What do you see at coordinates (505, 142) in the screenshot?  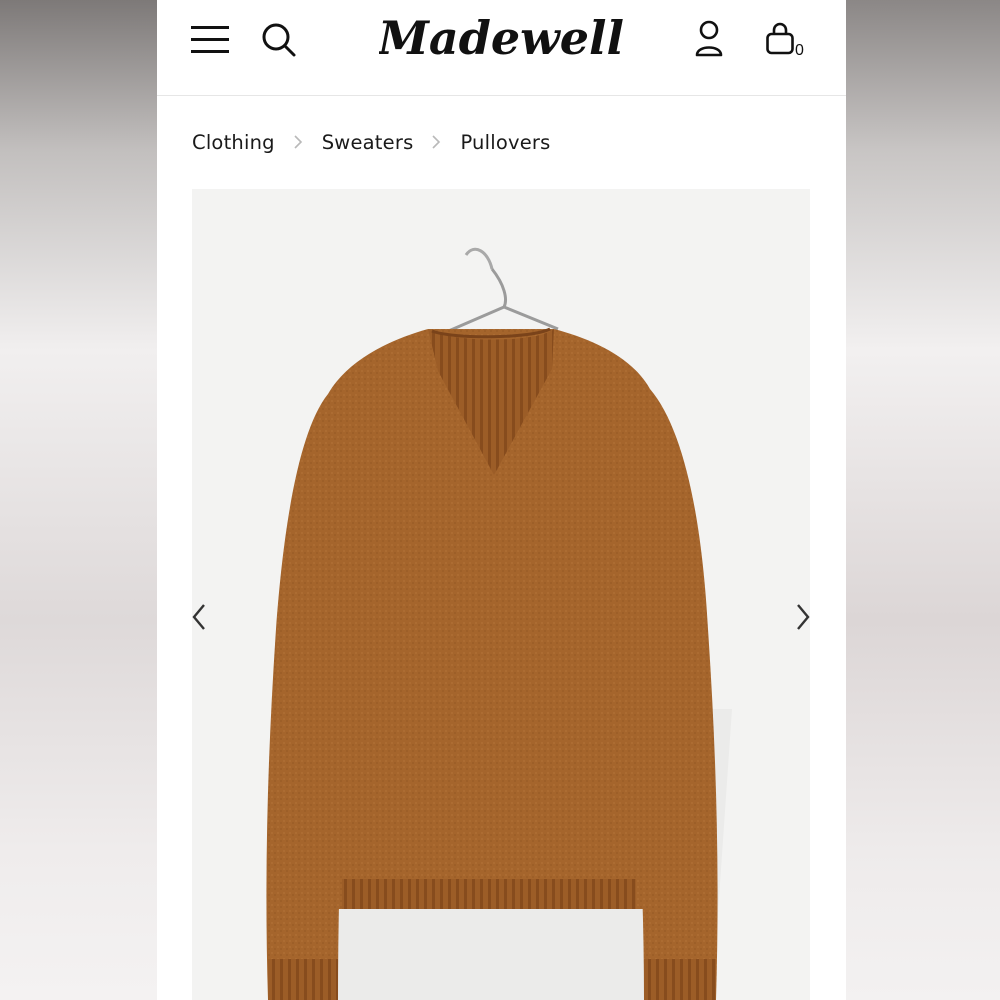 I see `breadcrumb-pullovers: Pullovers` at bounding box center [505, 142].